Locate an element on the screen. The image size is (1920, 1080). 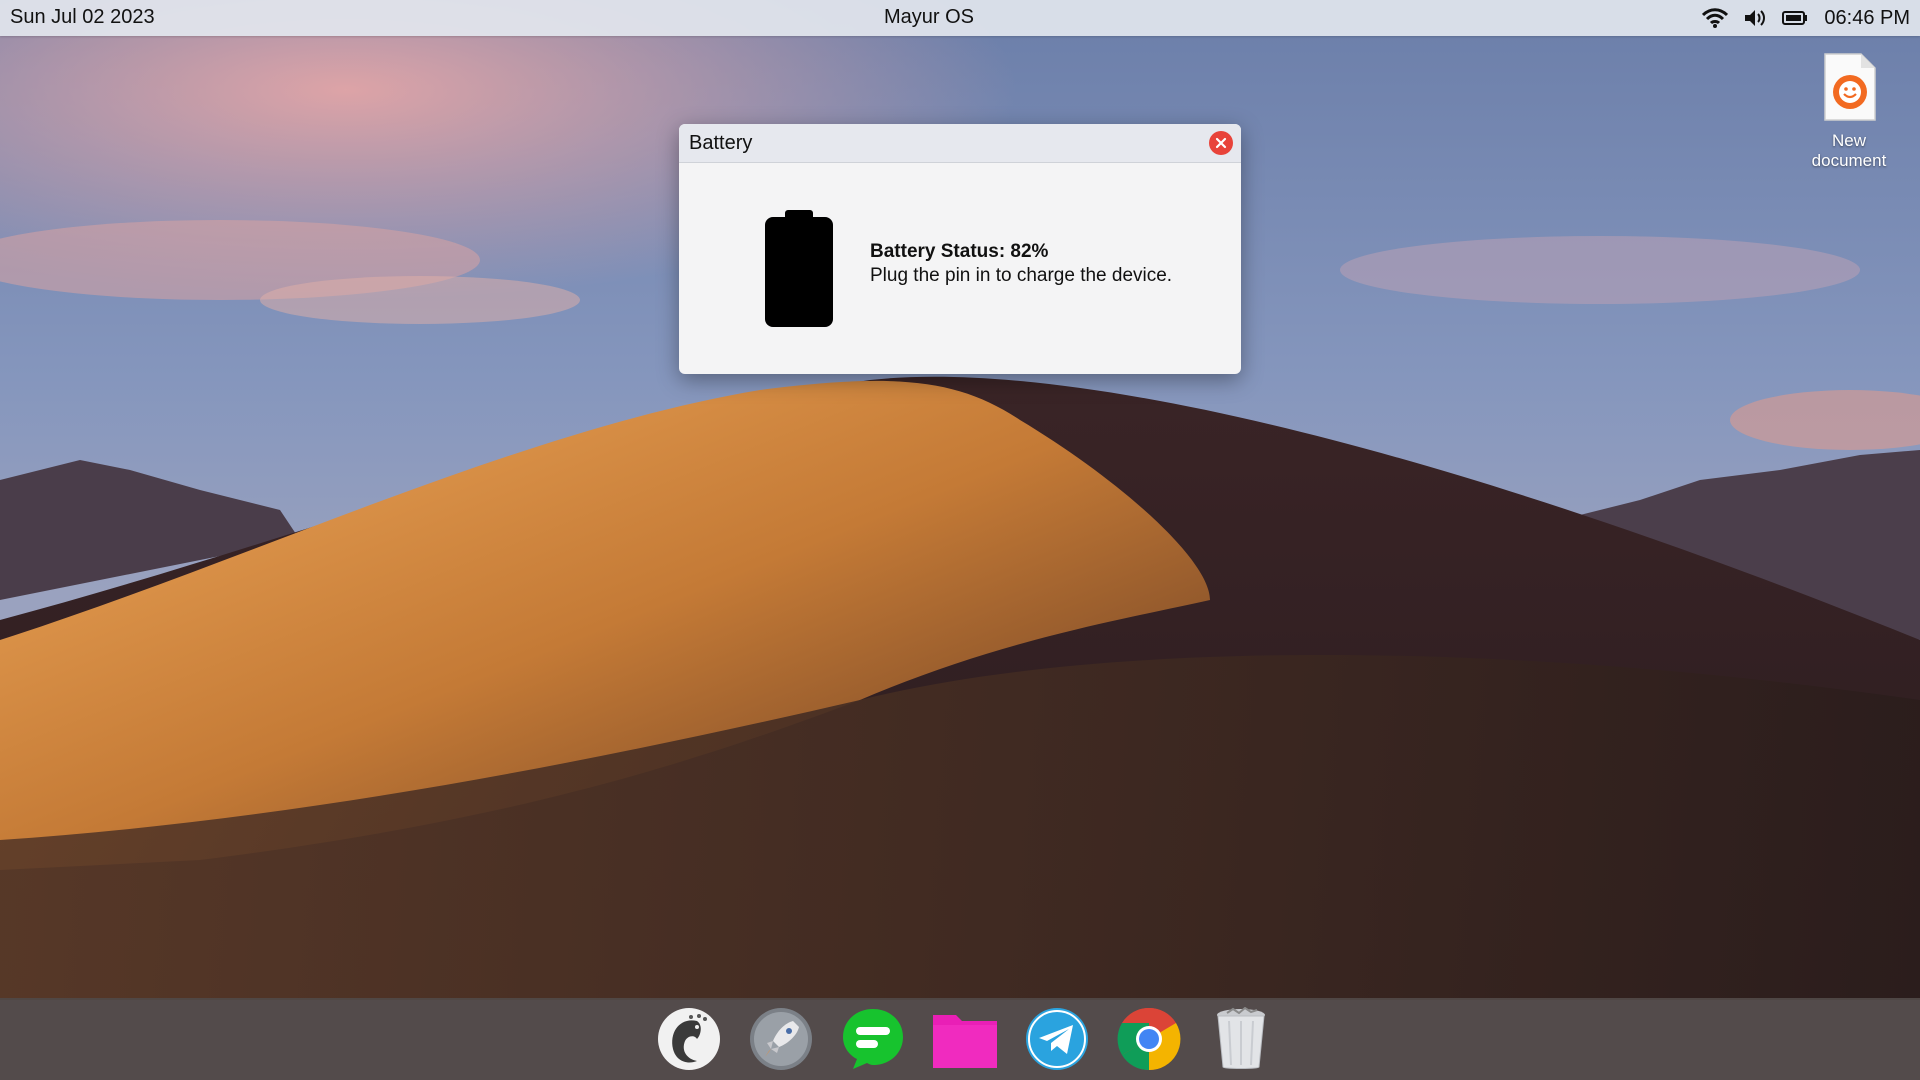
close-icon is located at coordinates (1221, 143).